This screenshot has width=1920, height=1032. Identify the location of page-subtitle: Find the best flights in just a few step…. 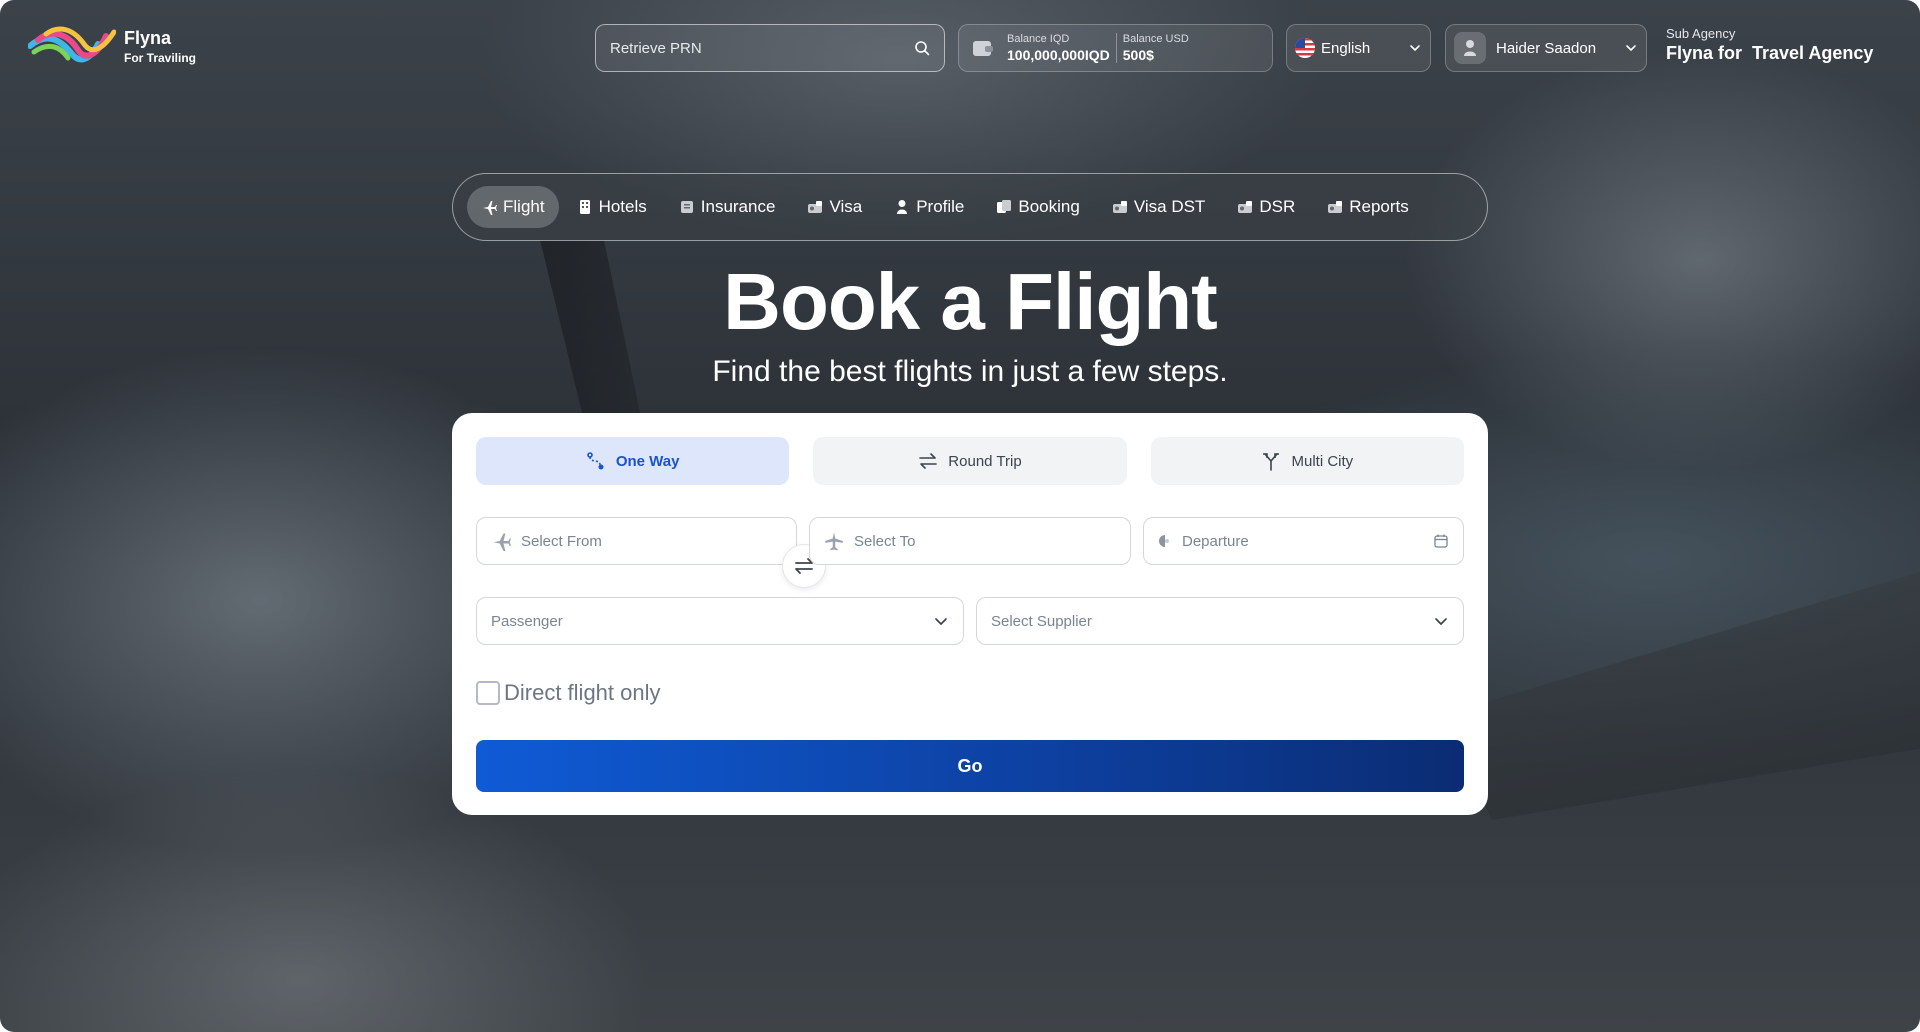
(970, 371).